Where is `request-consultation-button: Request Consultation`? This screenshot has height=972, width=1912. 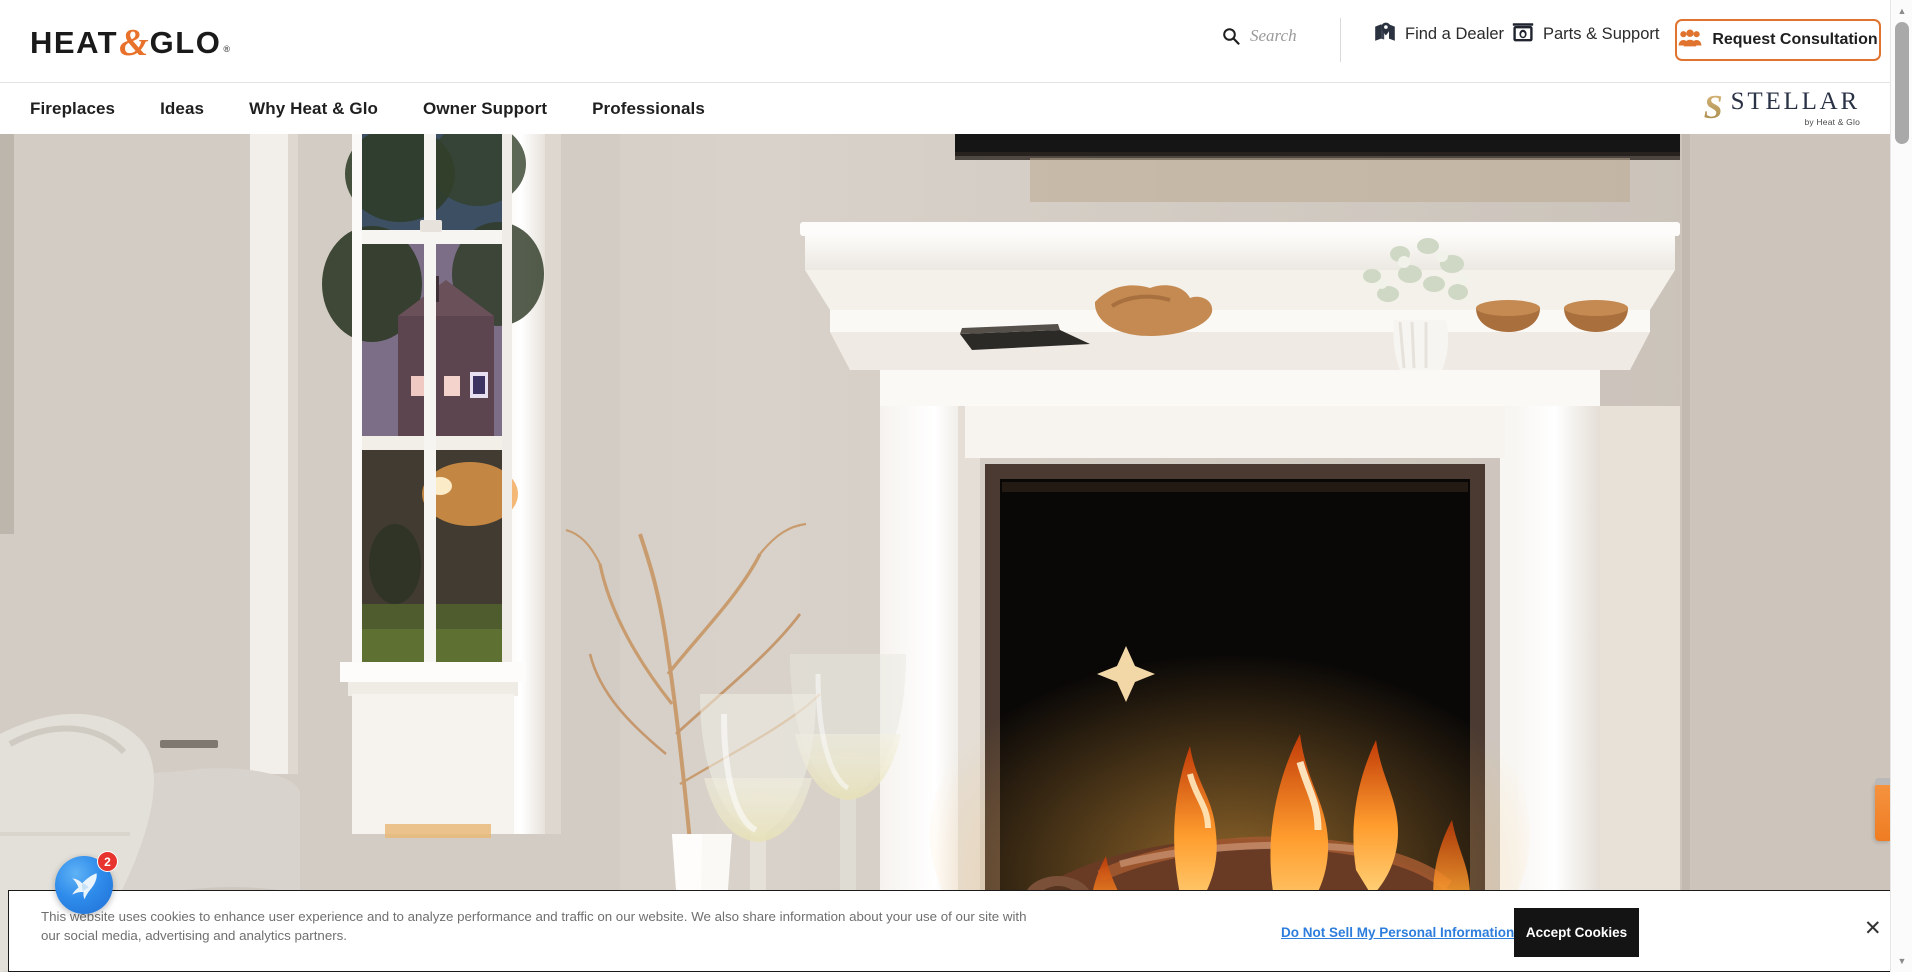 request-consultation-button: Request Consultation is located at coordinates (1778, 40).